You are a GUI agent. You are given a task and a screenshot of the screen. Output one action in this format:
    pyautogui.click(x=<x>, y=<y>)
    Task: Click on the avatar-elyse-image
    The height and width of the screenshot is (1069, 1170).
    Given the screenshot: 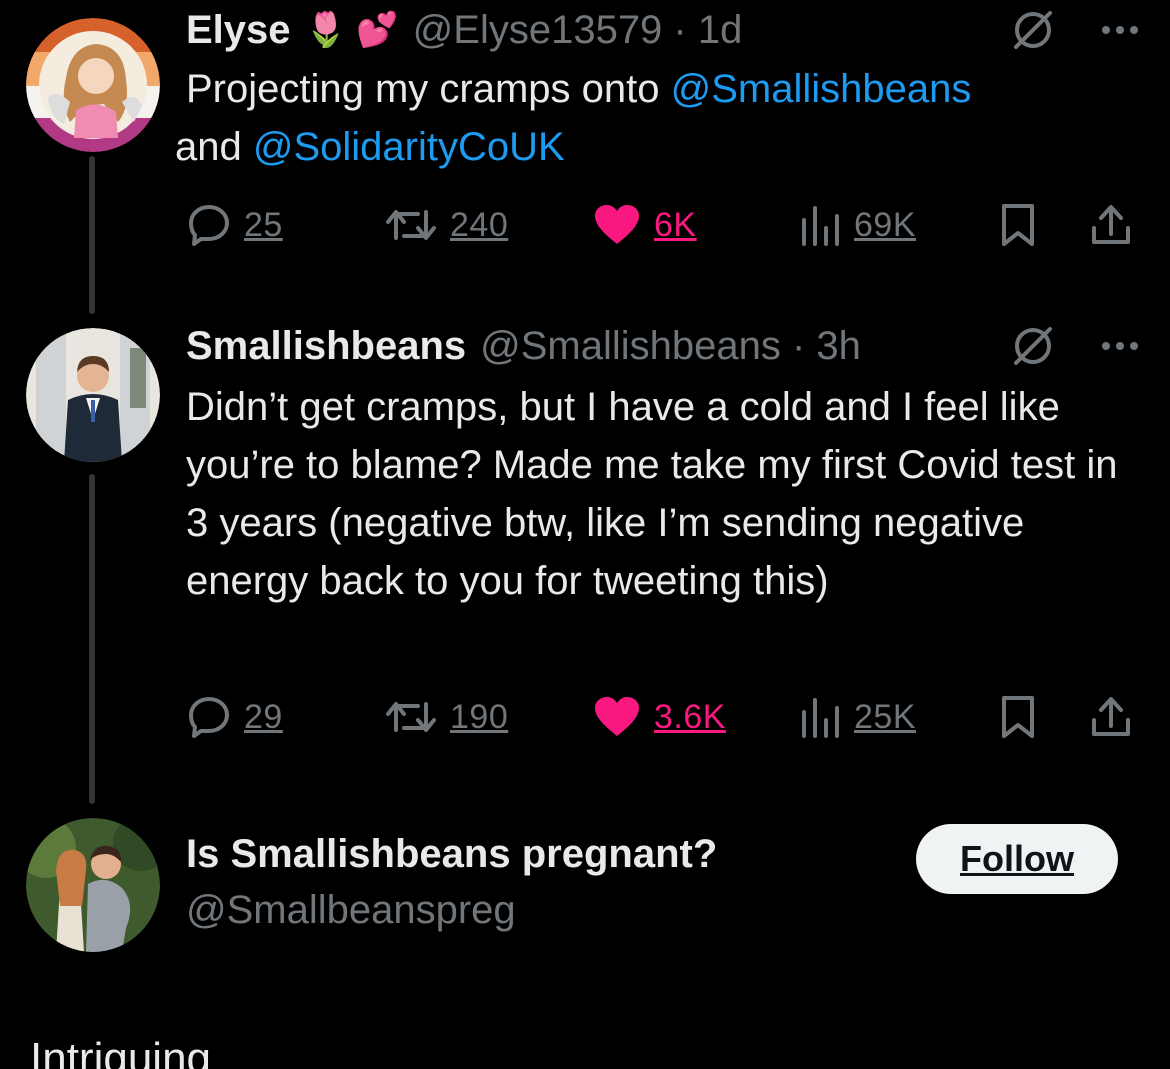 What is the action you would take?
    pyautogui.click(x=93, y=85)
    